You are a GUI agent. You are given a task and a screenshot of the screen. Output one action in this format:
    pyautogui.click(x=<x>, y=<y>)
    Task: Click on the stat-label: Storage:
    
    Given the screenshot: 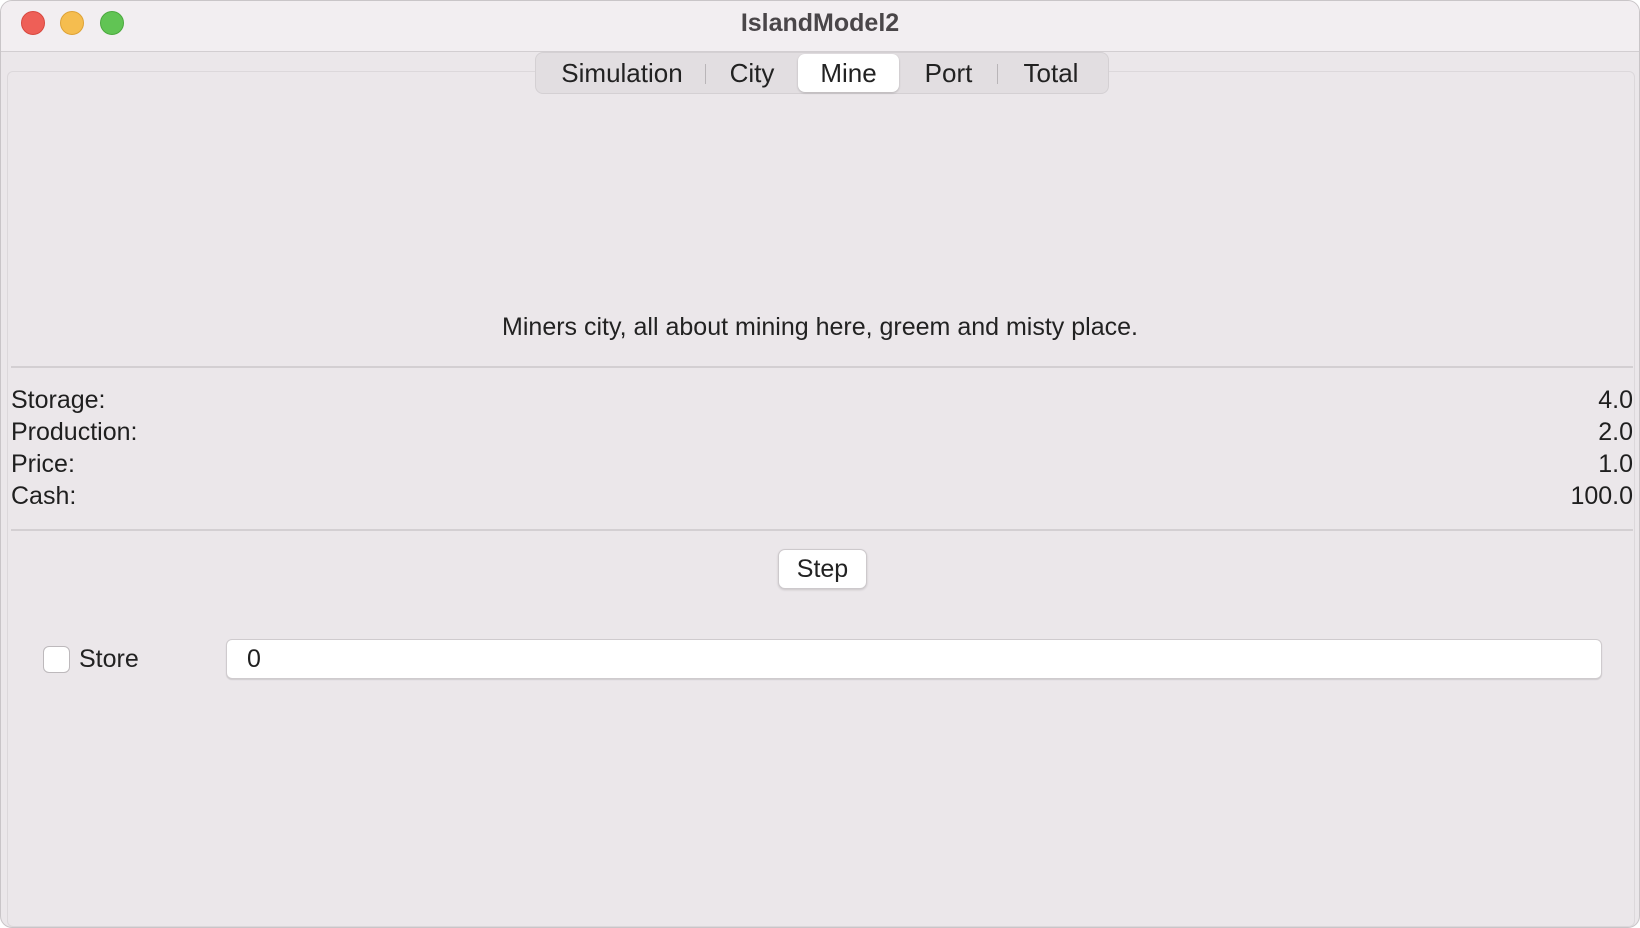 What is the action you would take?
    pyautogui.click(x=58, y=400)
    